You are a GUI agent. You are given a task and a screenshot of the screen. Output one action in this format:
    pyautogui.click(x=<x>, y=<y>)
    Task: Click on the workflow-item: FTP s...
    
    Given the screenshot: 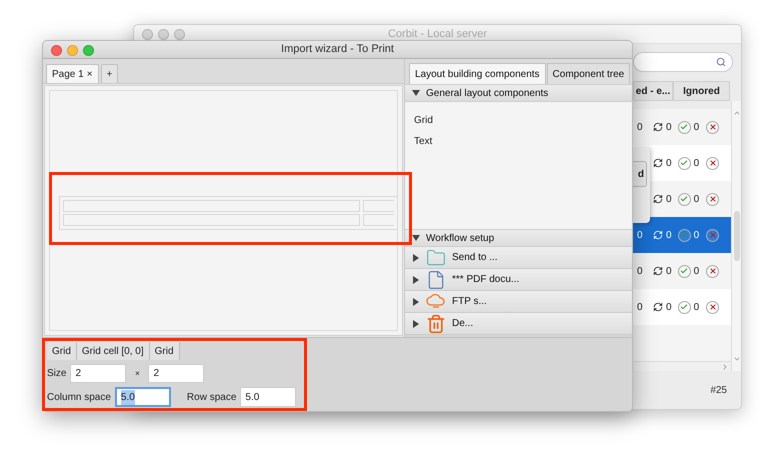 What is the action you would take?
    pyautogui.click(x=518, y=302)
    